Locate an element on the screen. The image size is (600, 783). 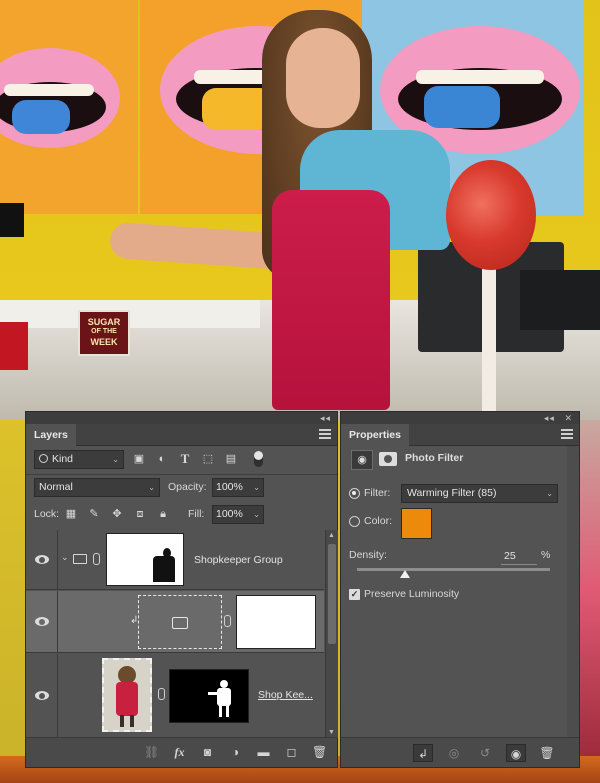
filter-toggle is located at coordinates (258, 459).